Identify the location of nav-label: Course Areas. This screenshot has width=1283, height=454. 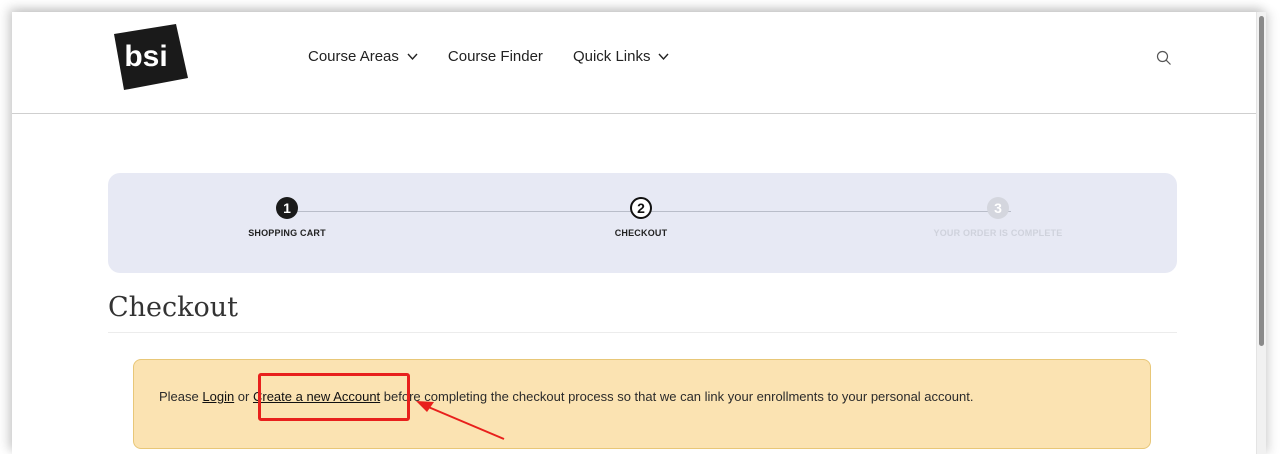
(353, 56).